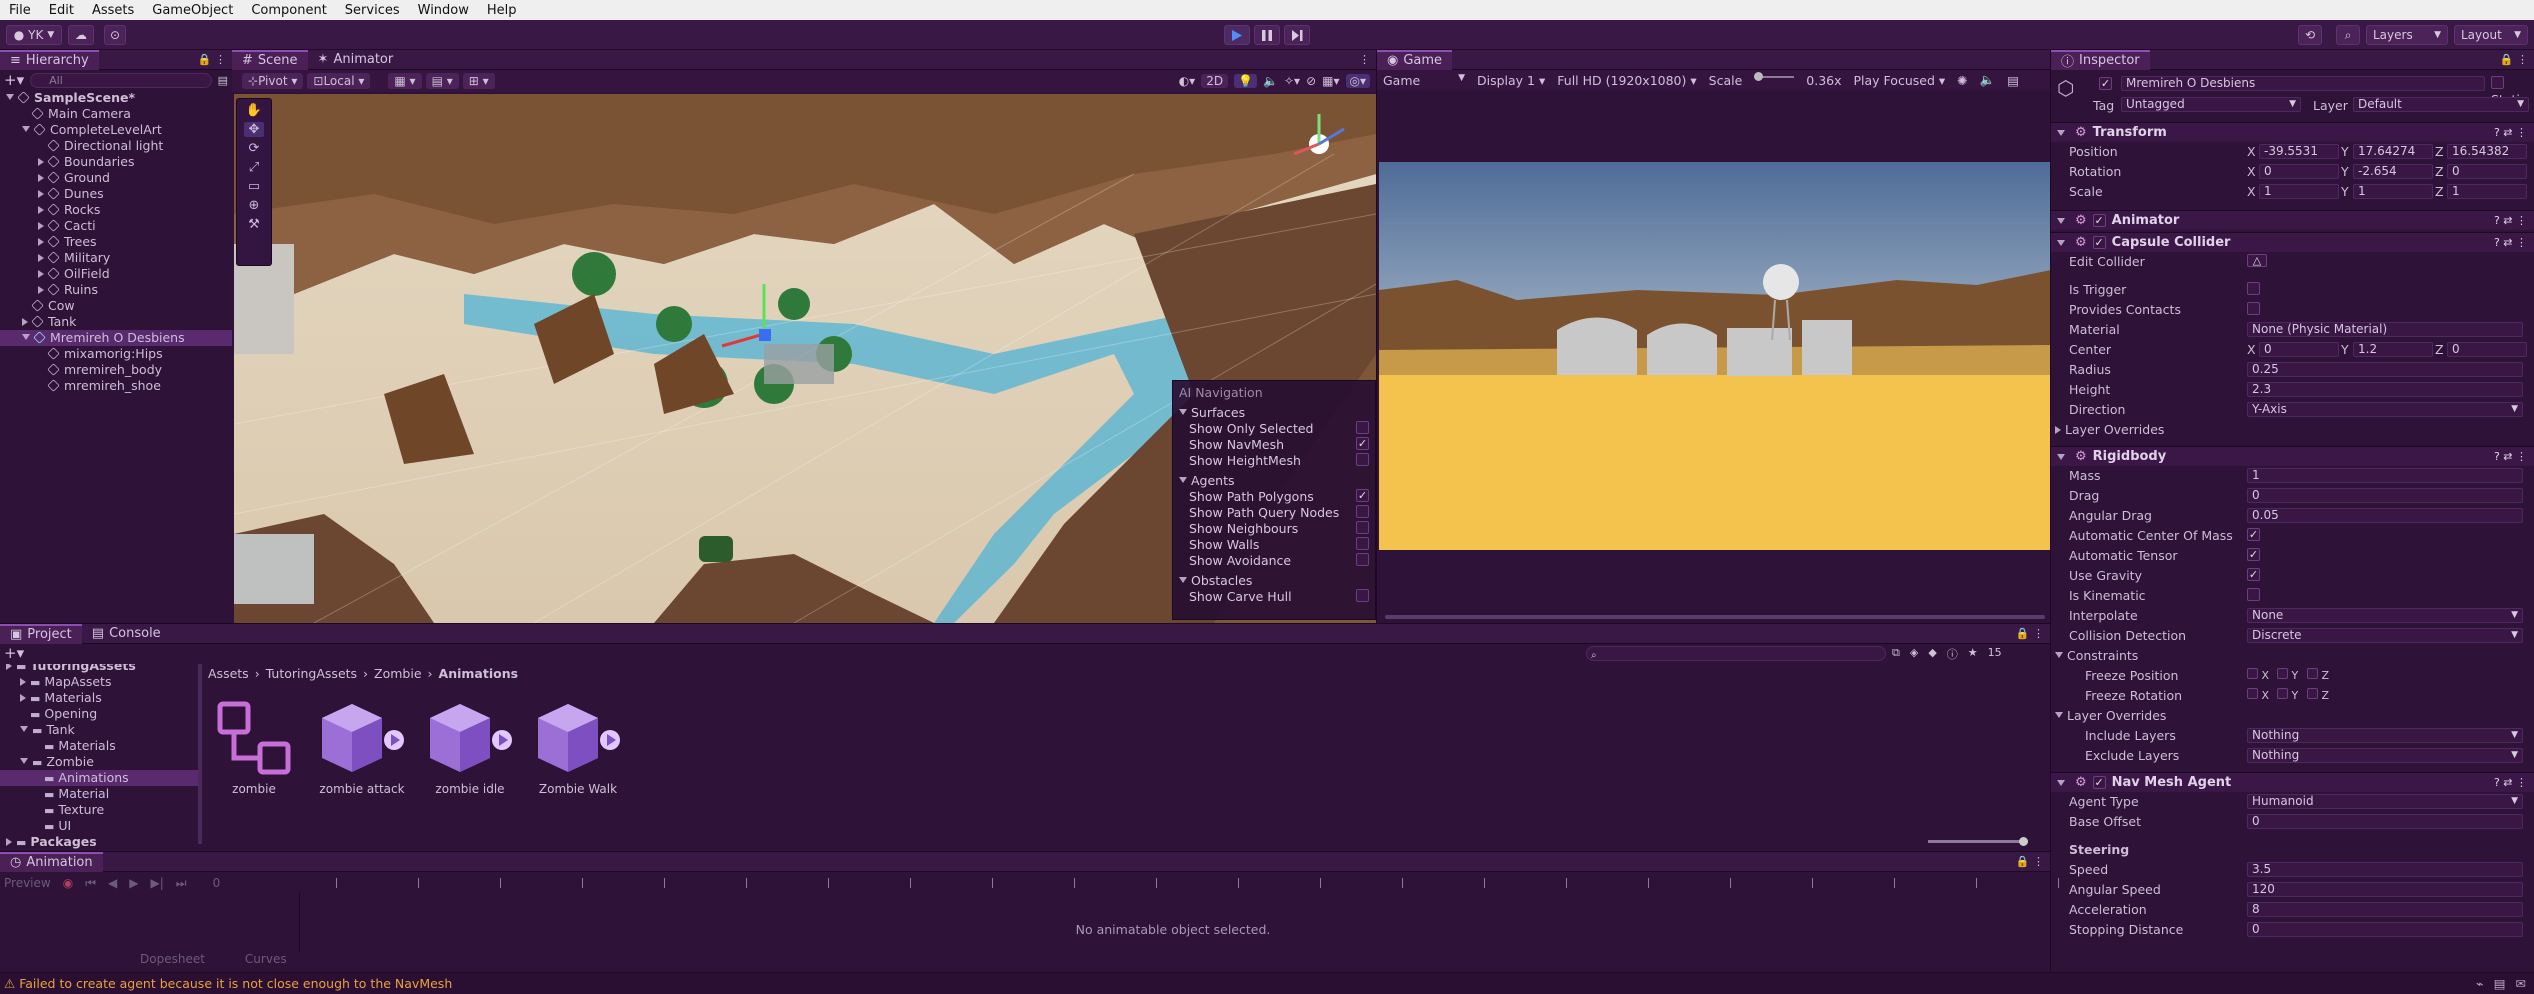 Image resolution: width=2534 pixels, height=994 pixels. What do you see at coordinates (1292, 81) in the screenshot?
I see `effects-icon: ✧▾` at bounding box center [1292, 81].